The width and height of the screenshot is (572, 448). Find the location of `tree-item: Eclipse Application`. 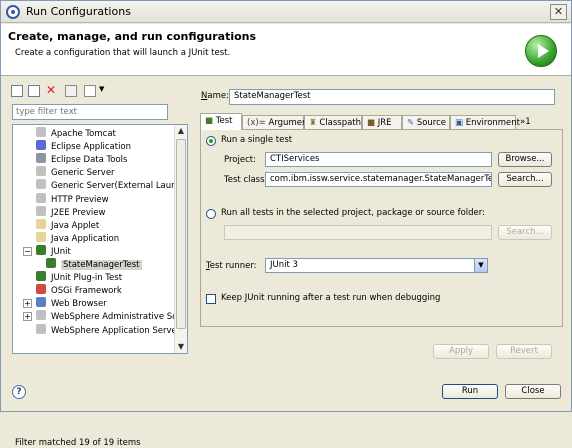

tree-item: Eclipse Application is located at coordinates (83, 146).